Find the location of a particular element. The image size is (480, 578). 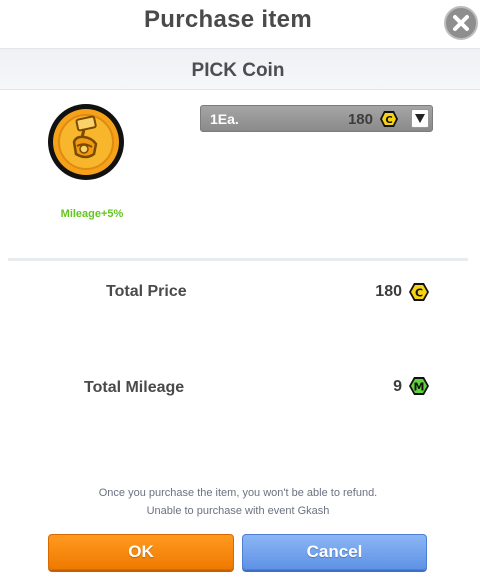

quantity-dropdown: 1Ea. 180 C is located at coordinates (316, 118).